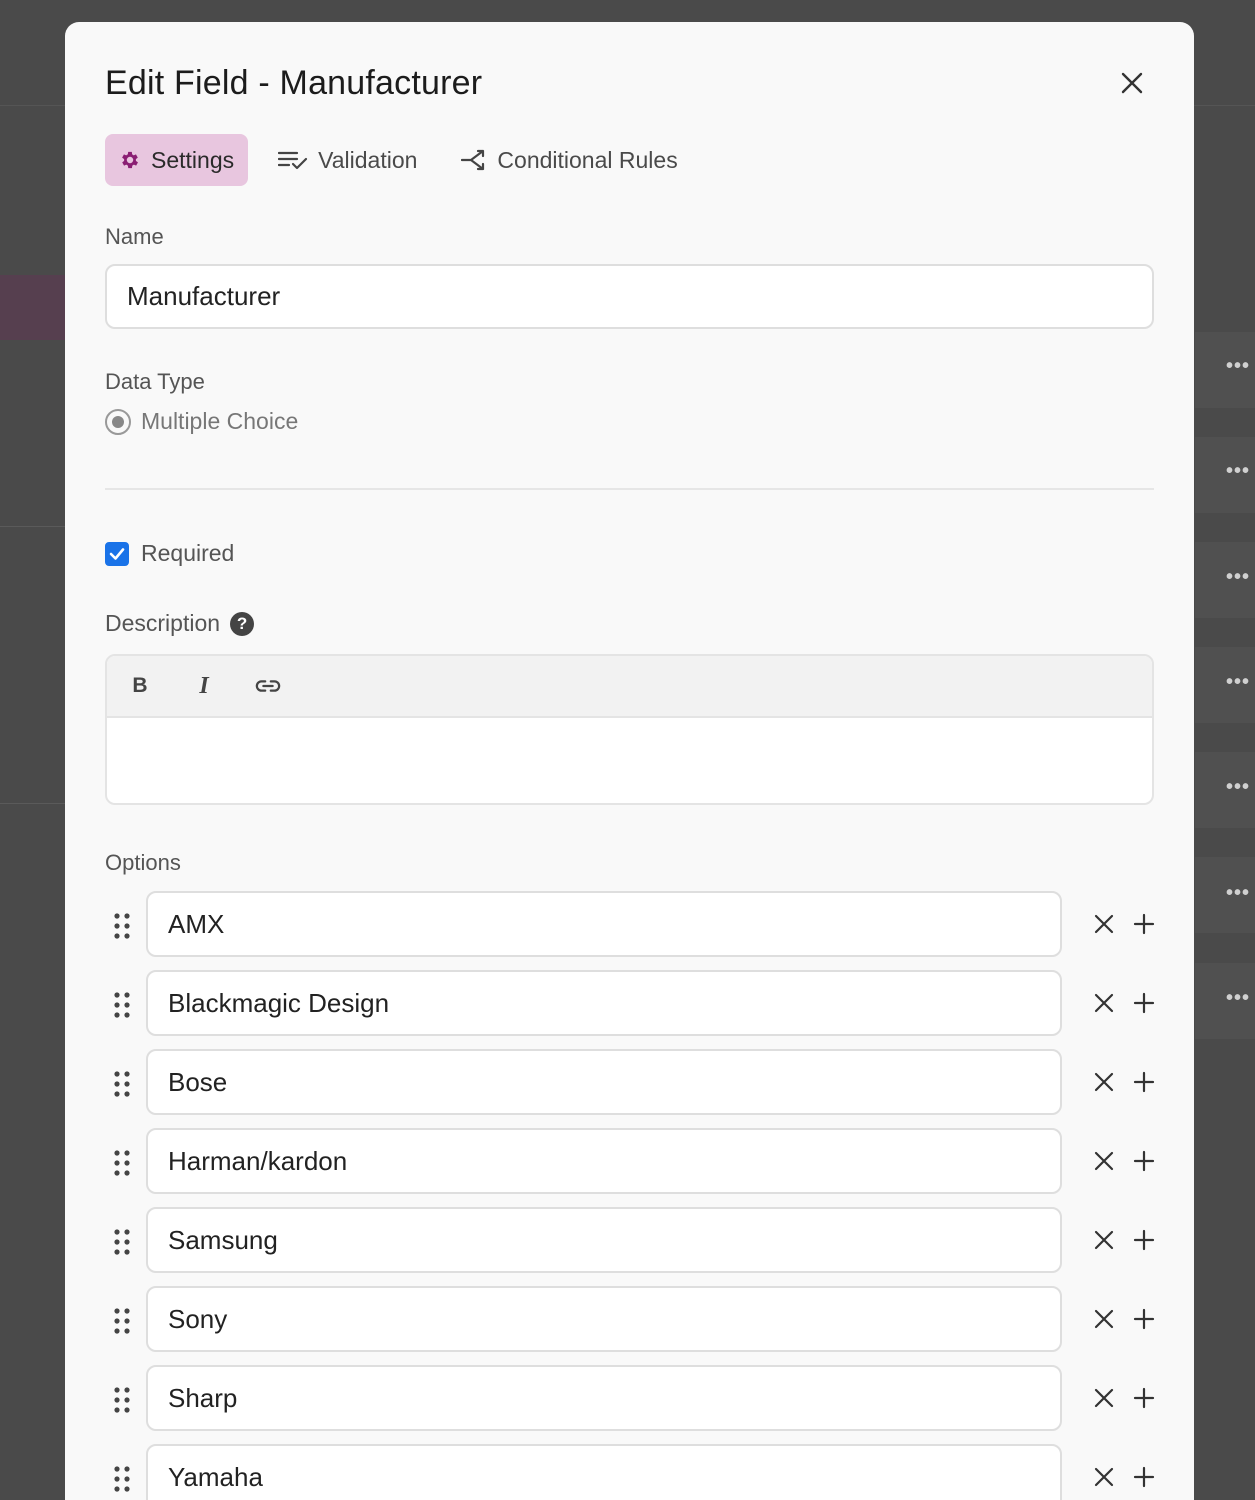 This screenshot has width=1255, height=1500. I want to click on close-button, so click(1132, 83).